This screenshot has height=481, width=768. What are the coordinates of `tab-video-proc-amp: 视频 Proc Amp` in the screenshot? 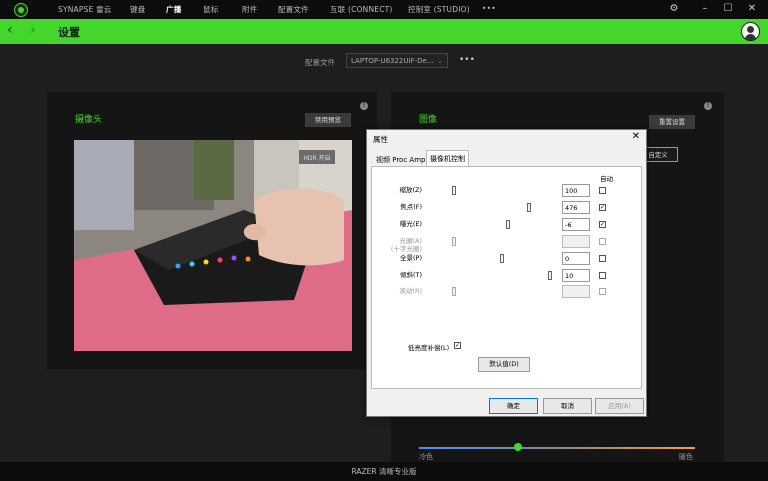 It's located at (400, 159).